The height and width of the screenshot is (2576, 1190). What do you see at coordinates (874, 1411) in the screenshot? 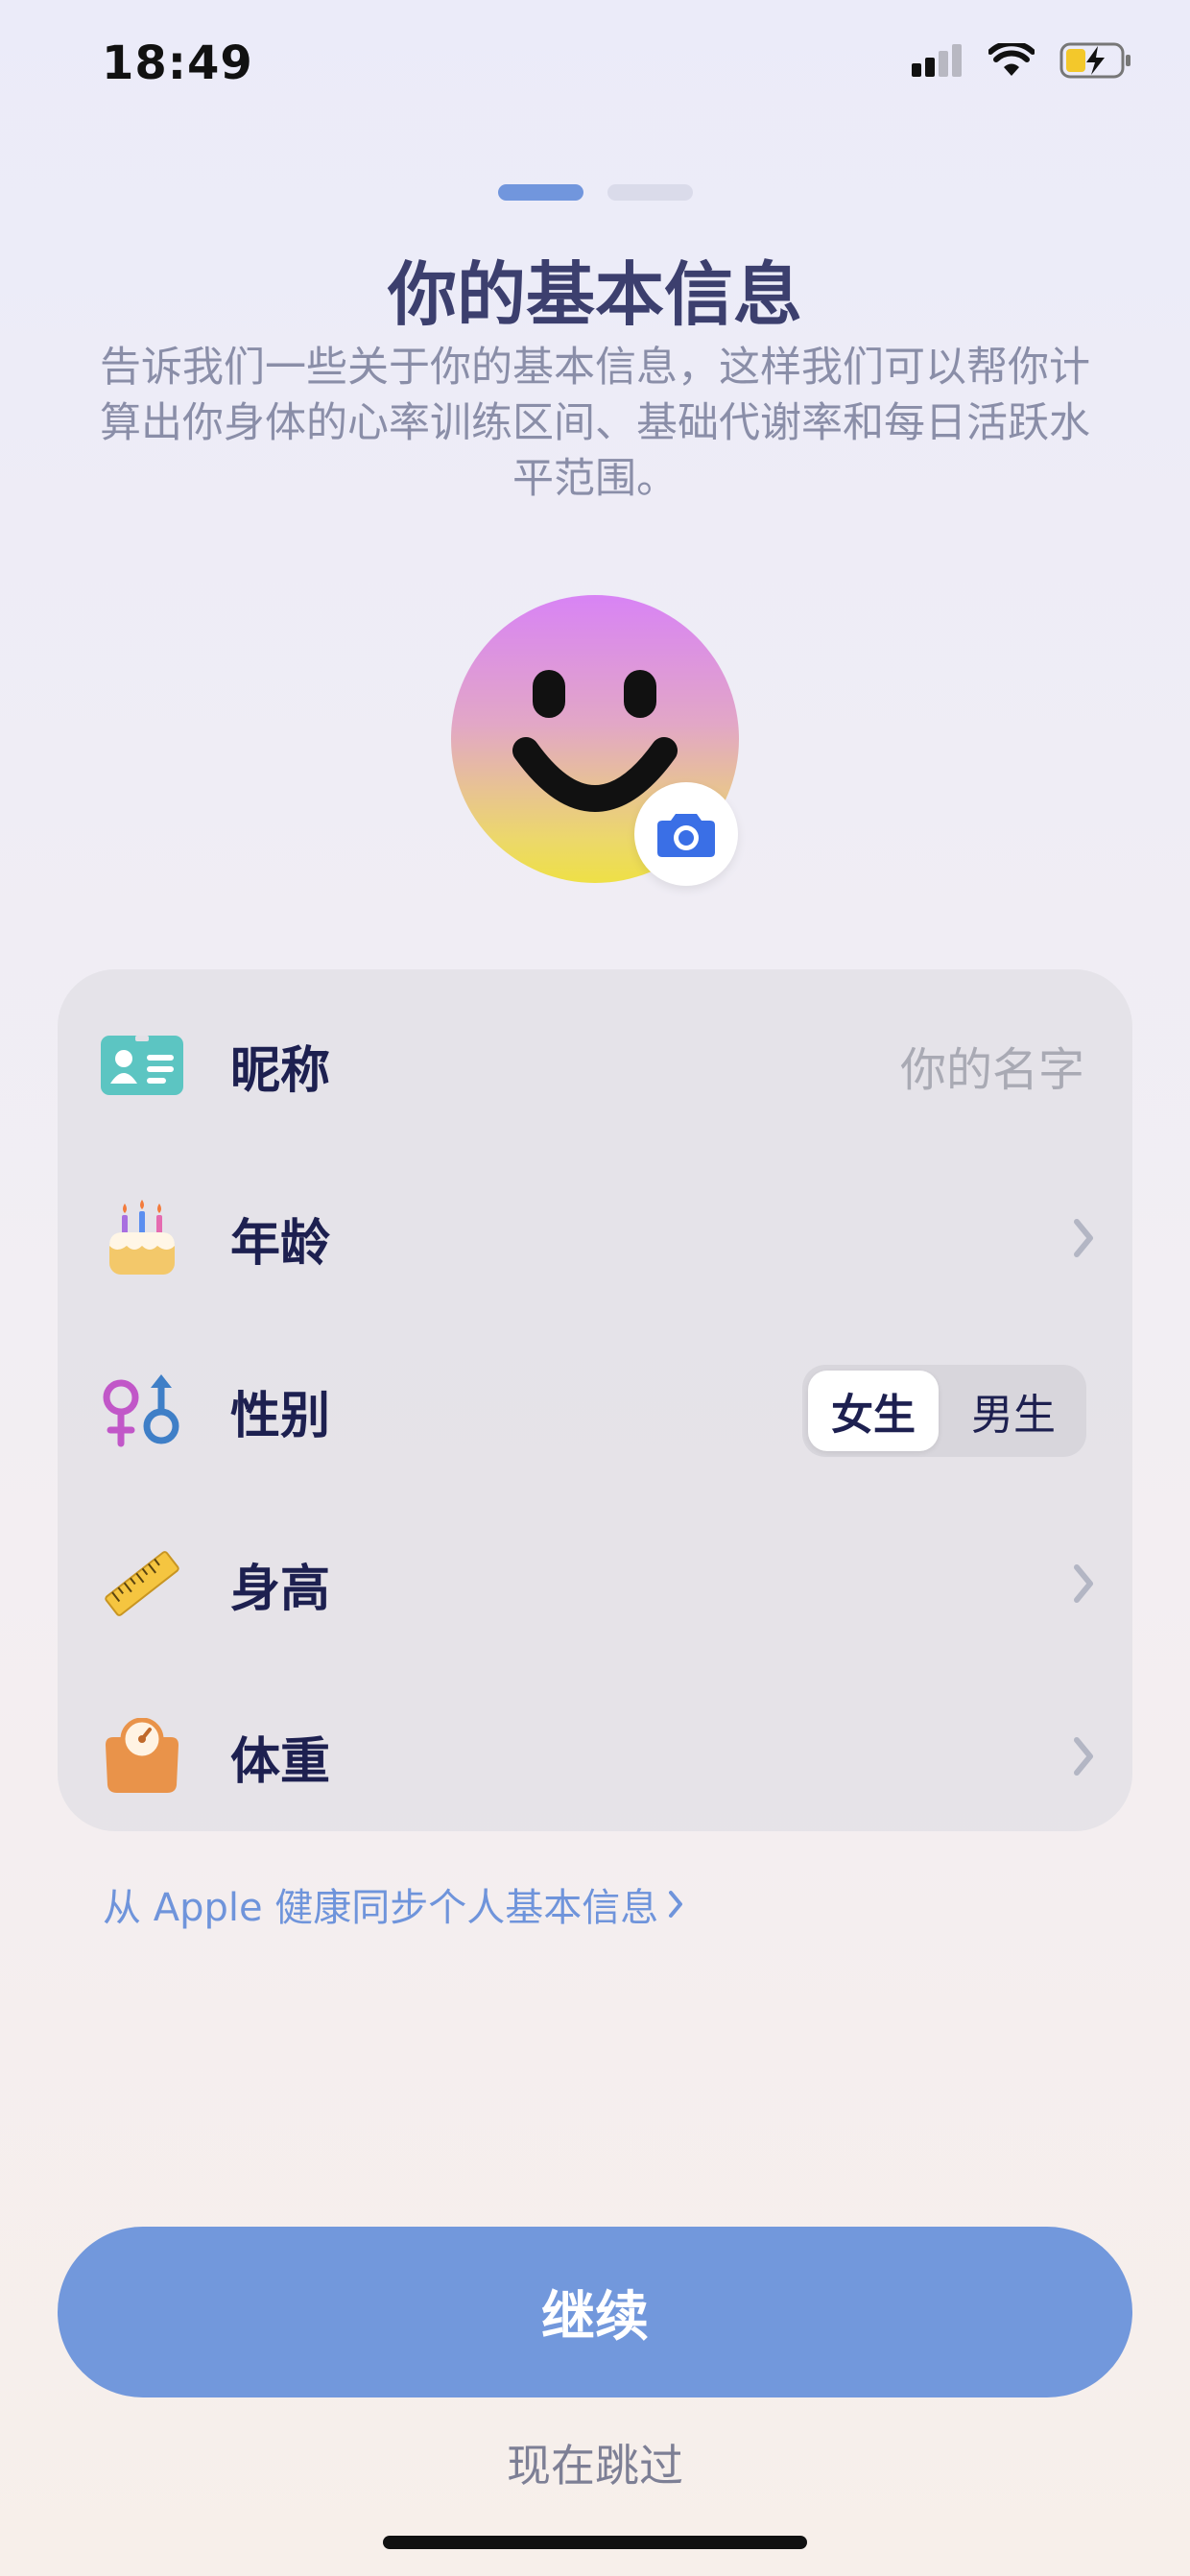
I see `gender-option-female: 女生` at bounding box center [874, 1411].